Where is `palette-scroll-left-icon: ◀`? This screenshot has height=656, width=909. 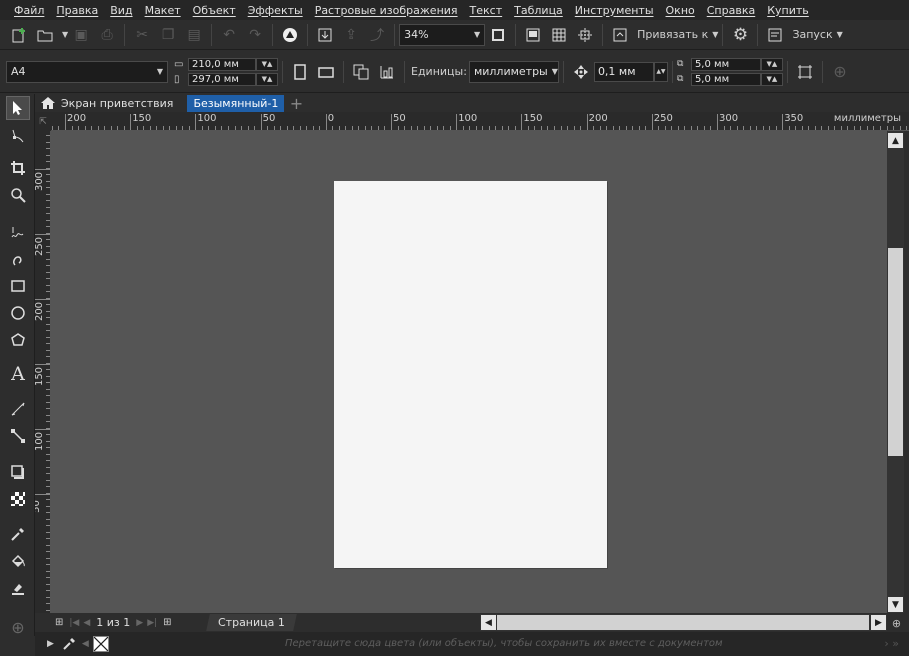 palette-scroll-left-icon: ◀ is located at coordinates (85, 644).